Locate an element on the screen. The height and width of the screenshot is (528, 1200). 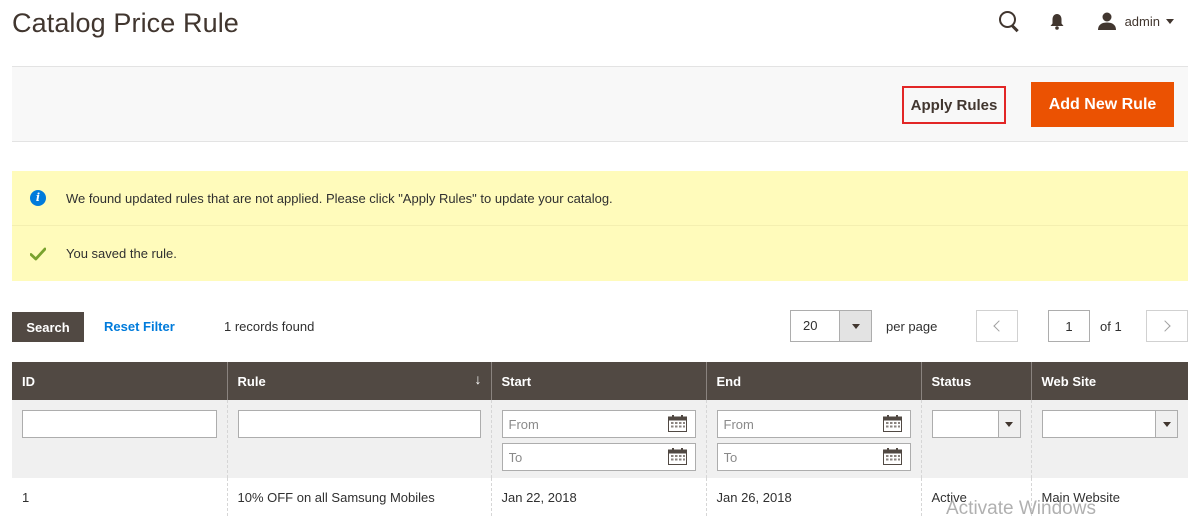
grid-filter-row is located at coordinates (600, 439).